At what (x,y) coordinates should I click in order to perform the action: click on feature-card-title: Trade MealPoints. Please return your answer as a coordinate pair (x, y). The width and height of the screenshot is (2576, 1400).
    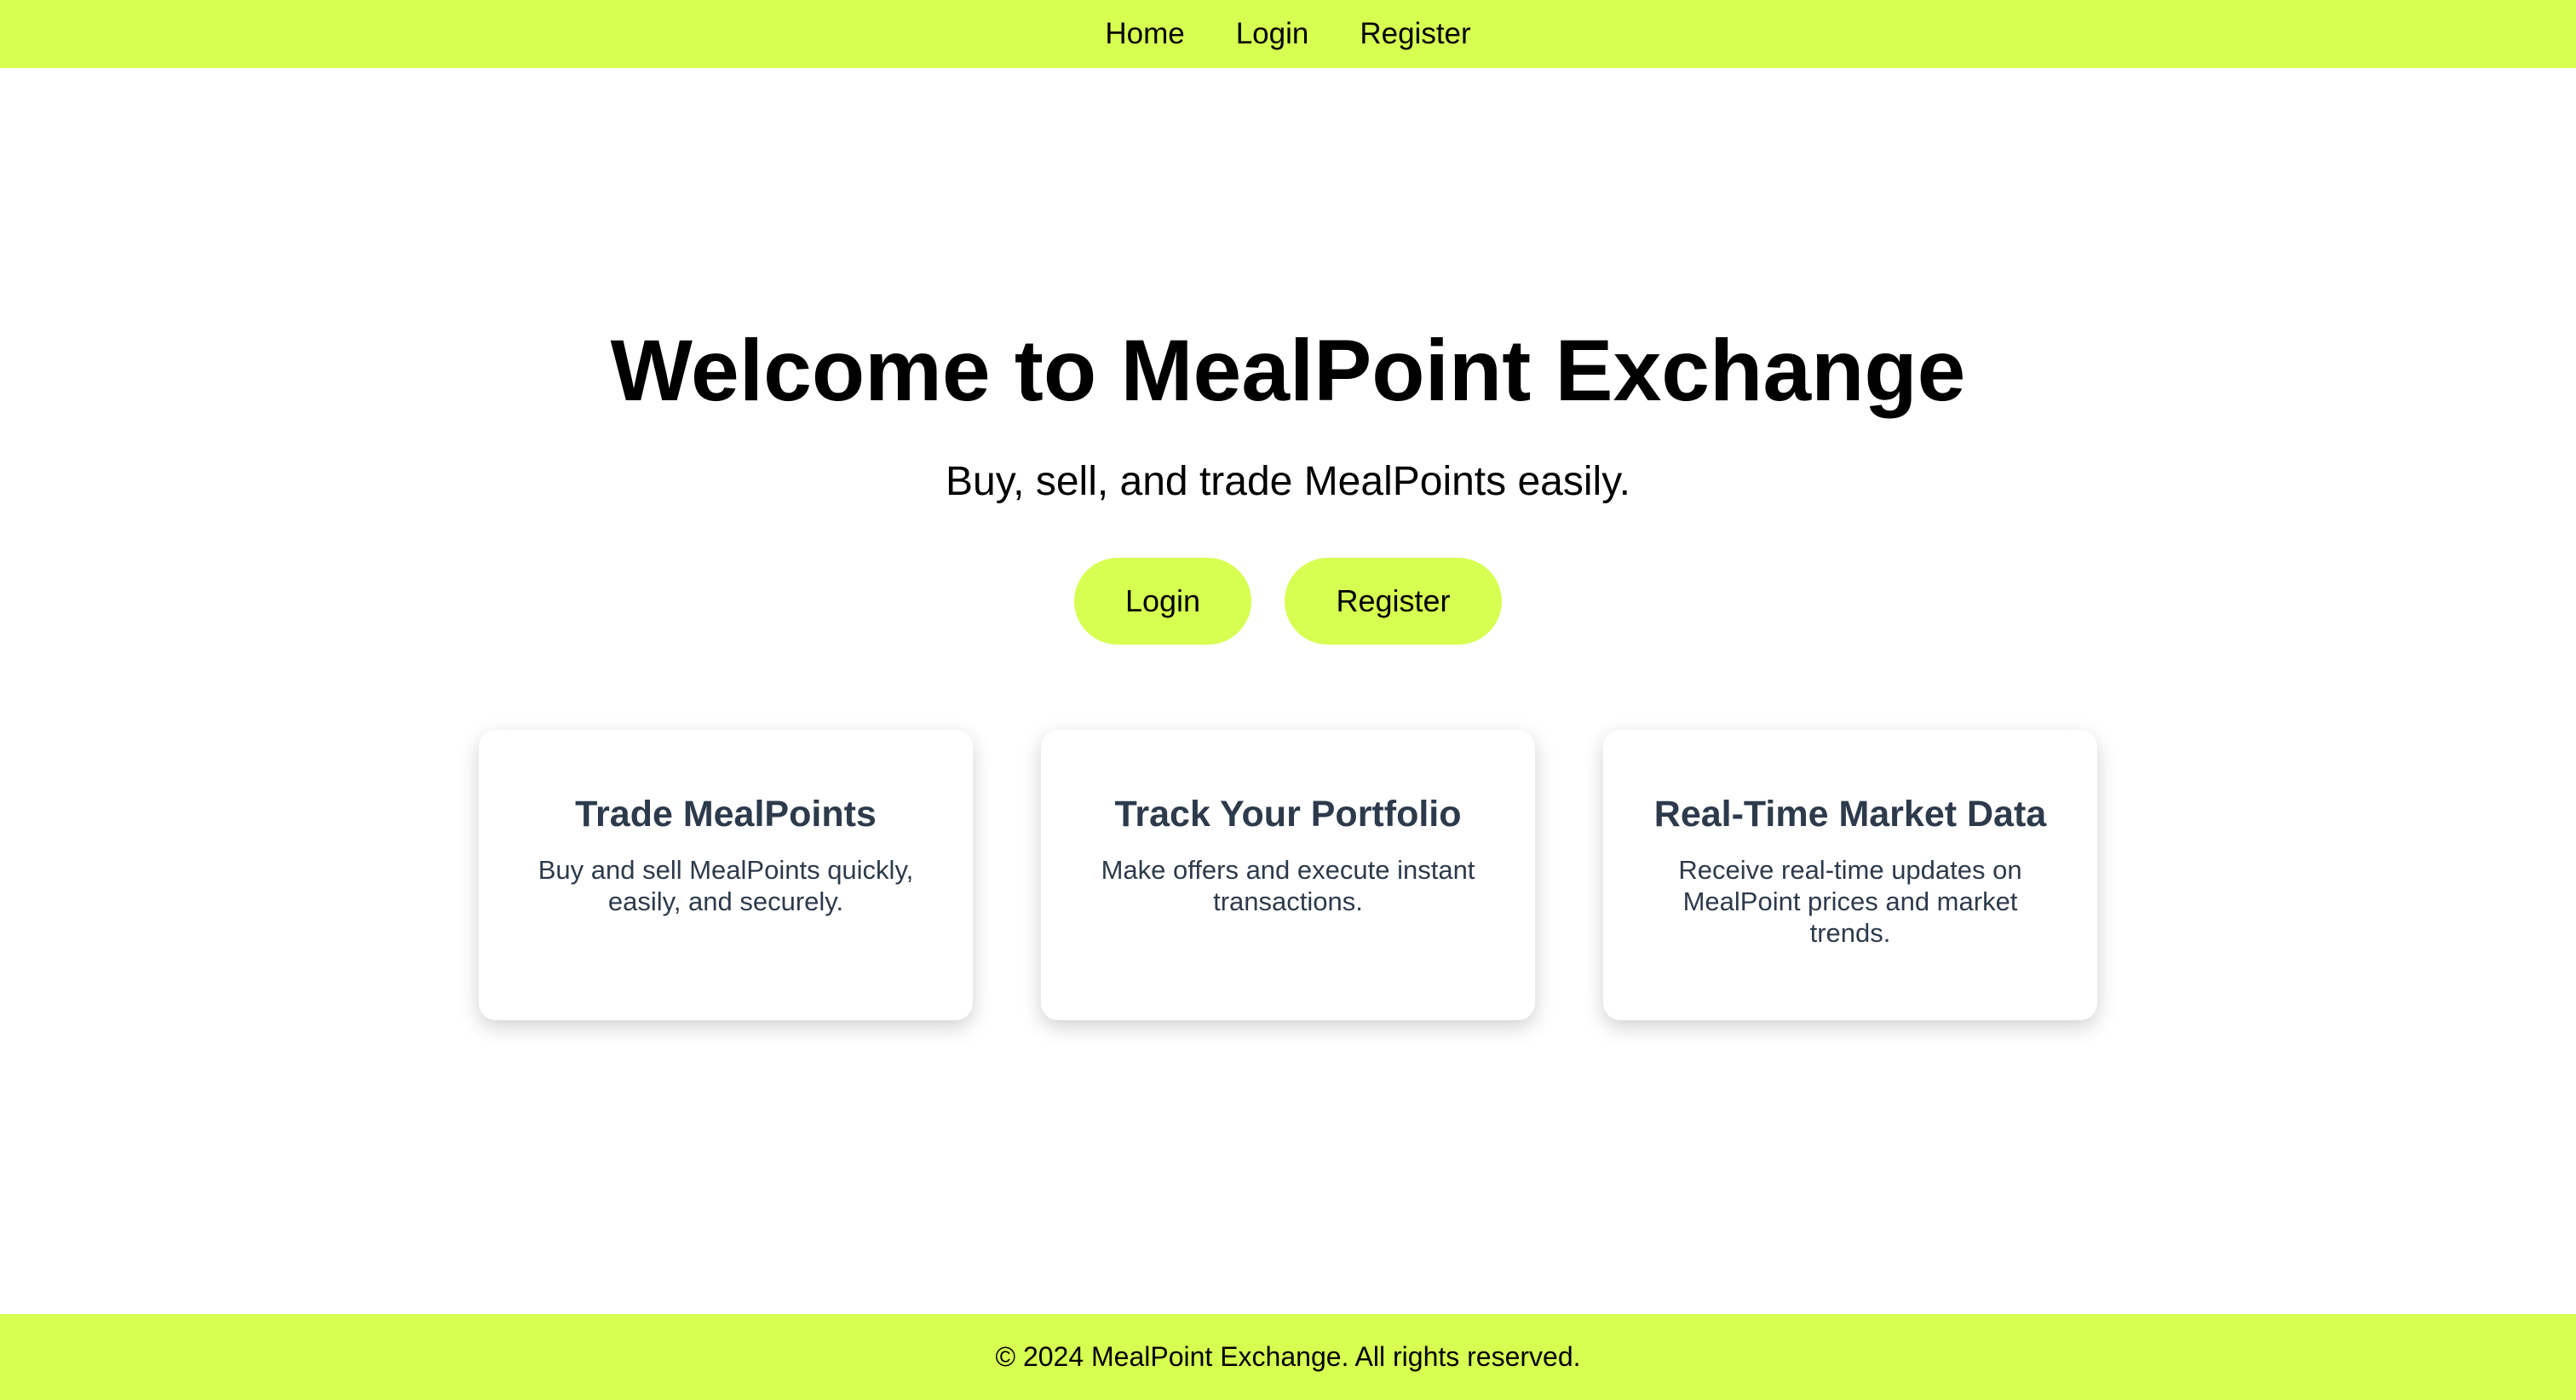
    Looking at the image, I should click on (726, 815).